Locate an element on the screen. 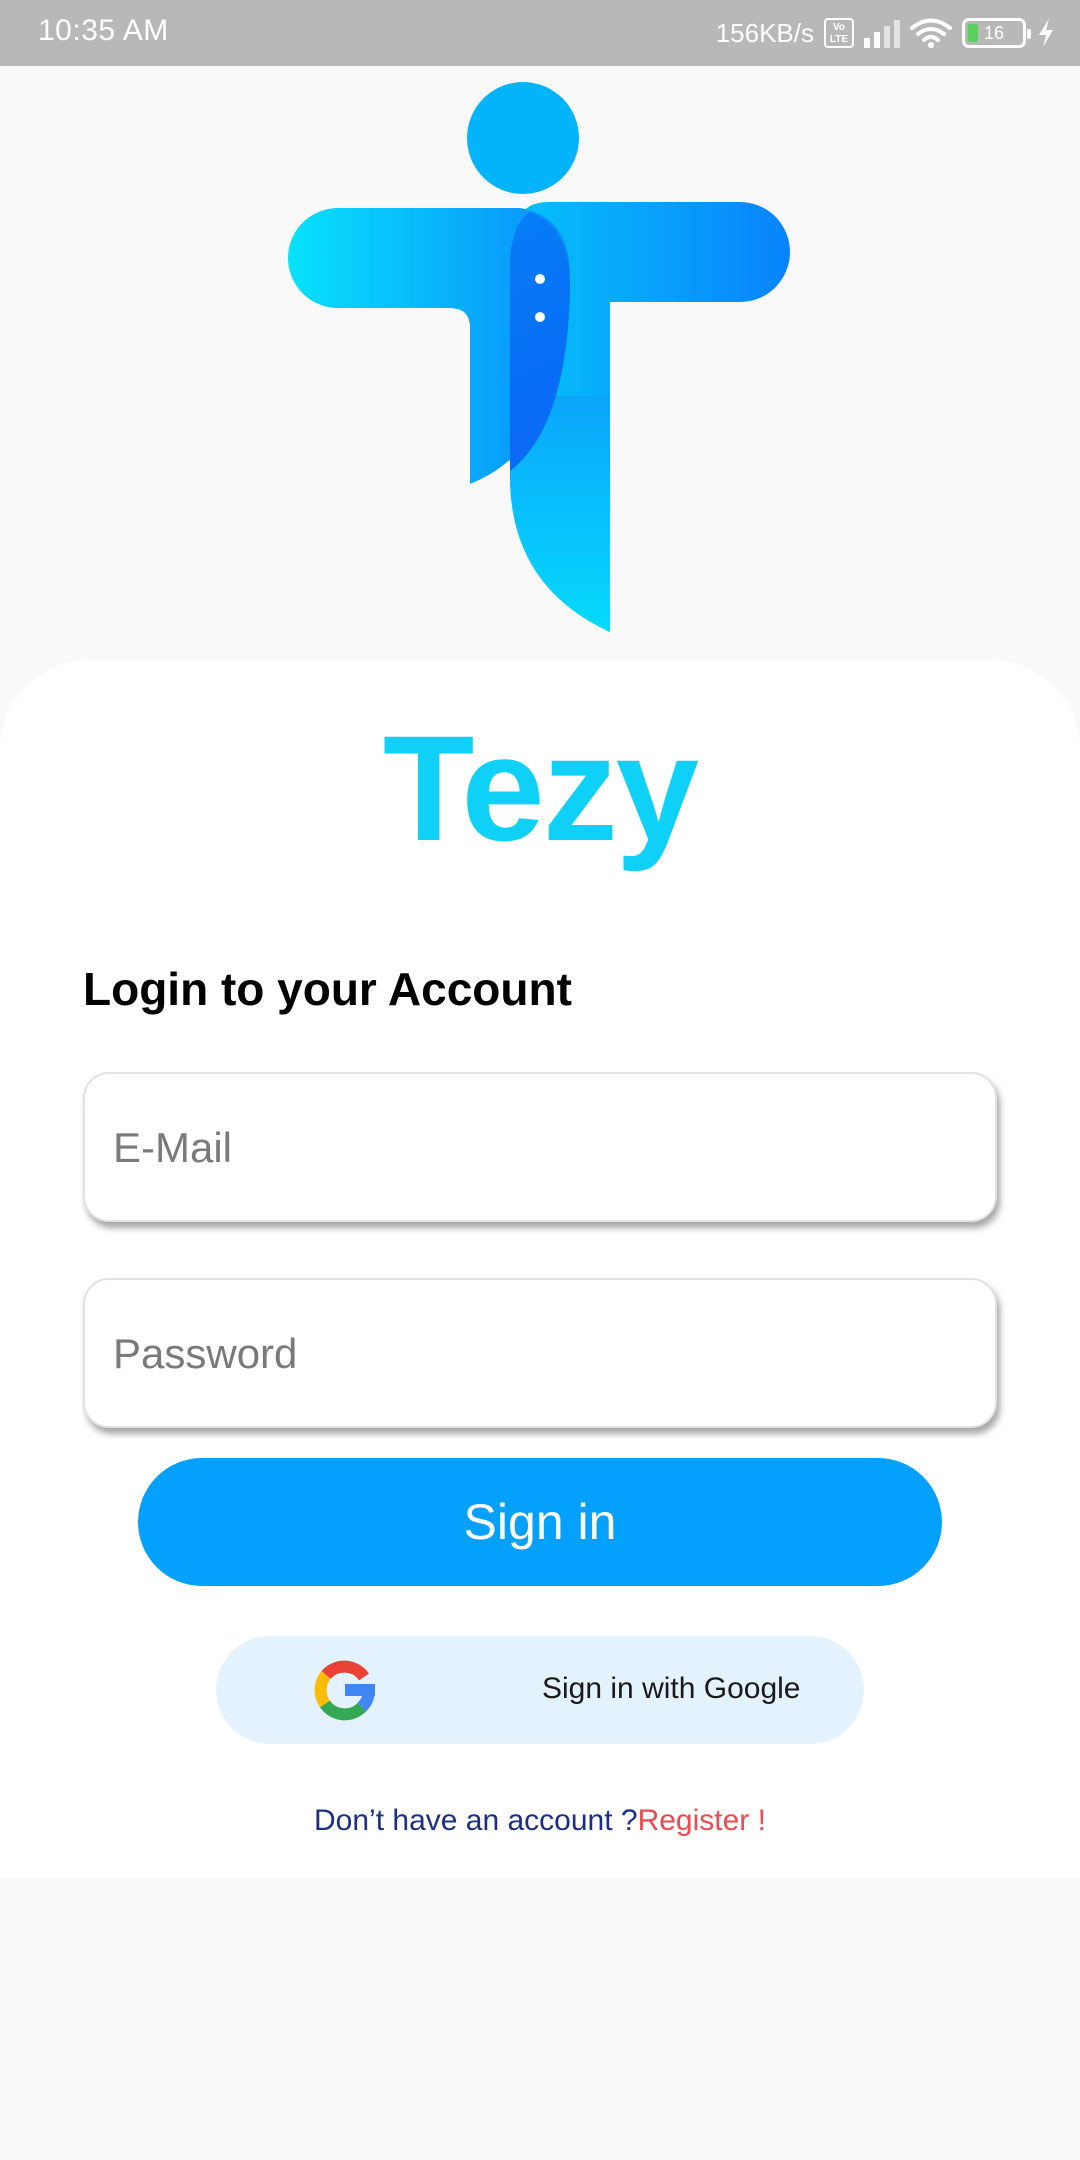 The image size is (1080, 2160). register-prompt-line: Don’t have an account ?Register ! is located at coordinates (540, 1821).